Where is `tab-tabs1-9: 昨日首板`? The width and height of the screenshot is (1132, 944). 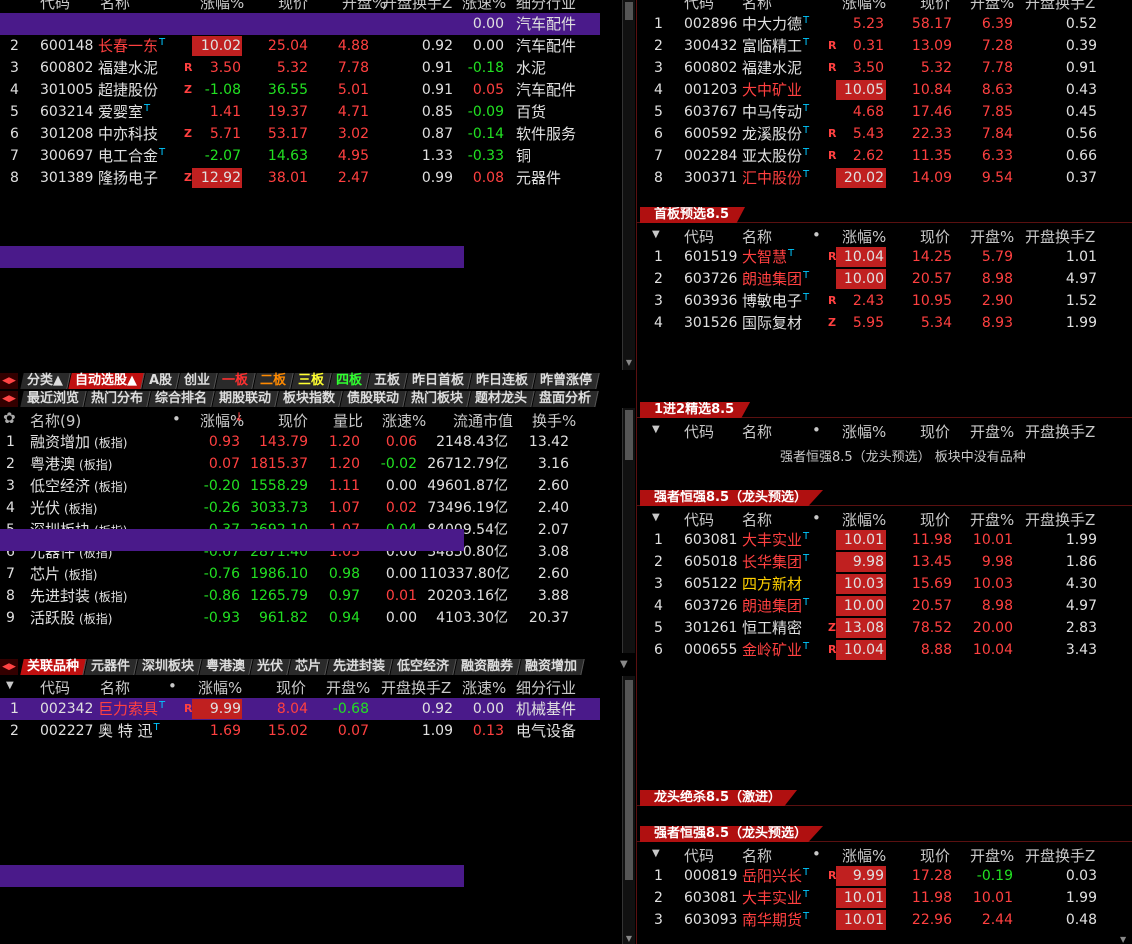
tab-tabs1-9: 昨日首板 is located at coordinates (438, 381).